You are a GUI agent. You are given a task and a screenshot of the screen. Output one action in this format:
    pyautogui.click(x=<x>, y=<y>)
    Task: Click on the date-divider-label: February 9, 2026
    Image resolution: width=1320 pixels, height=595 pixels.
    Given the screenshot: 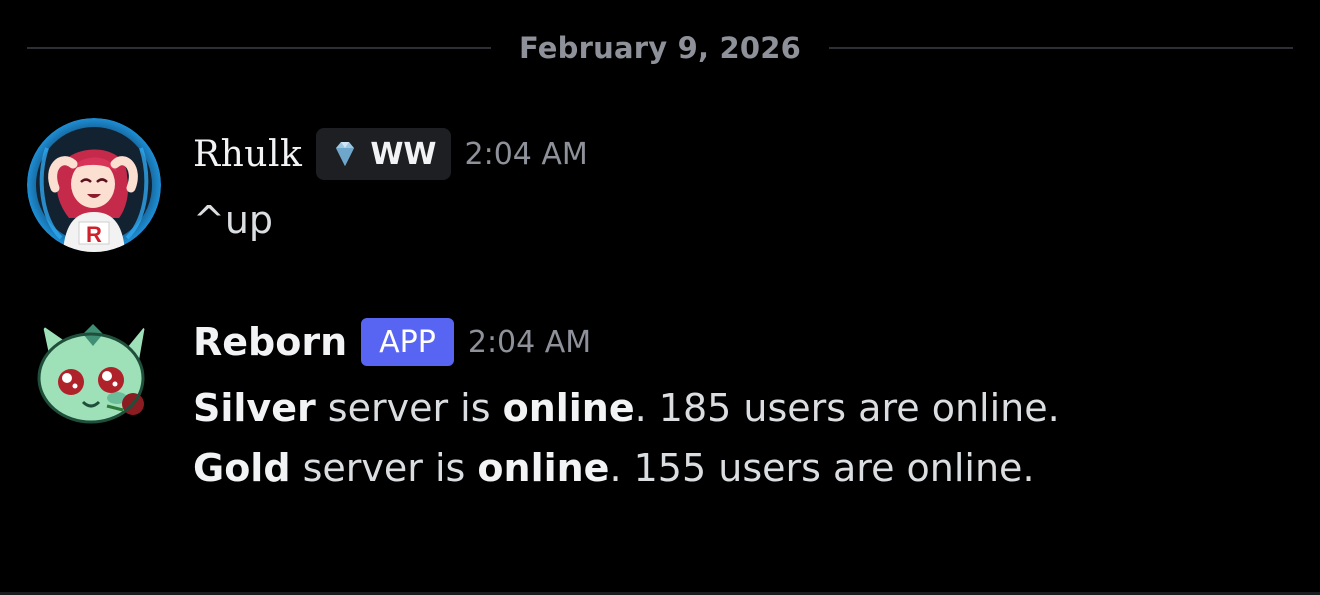 What is the action you would take?
    pyautogui.click(x=660, y=48)
    